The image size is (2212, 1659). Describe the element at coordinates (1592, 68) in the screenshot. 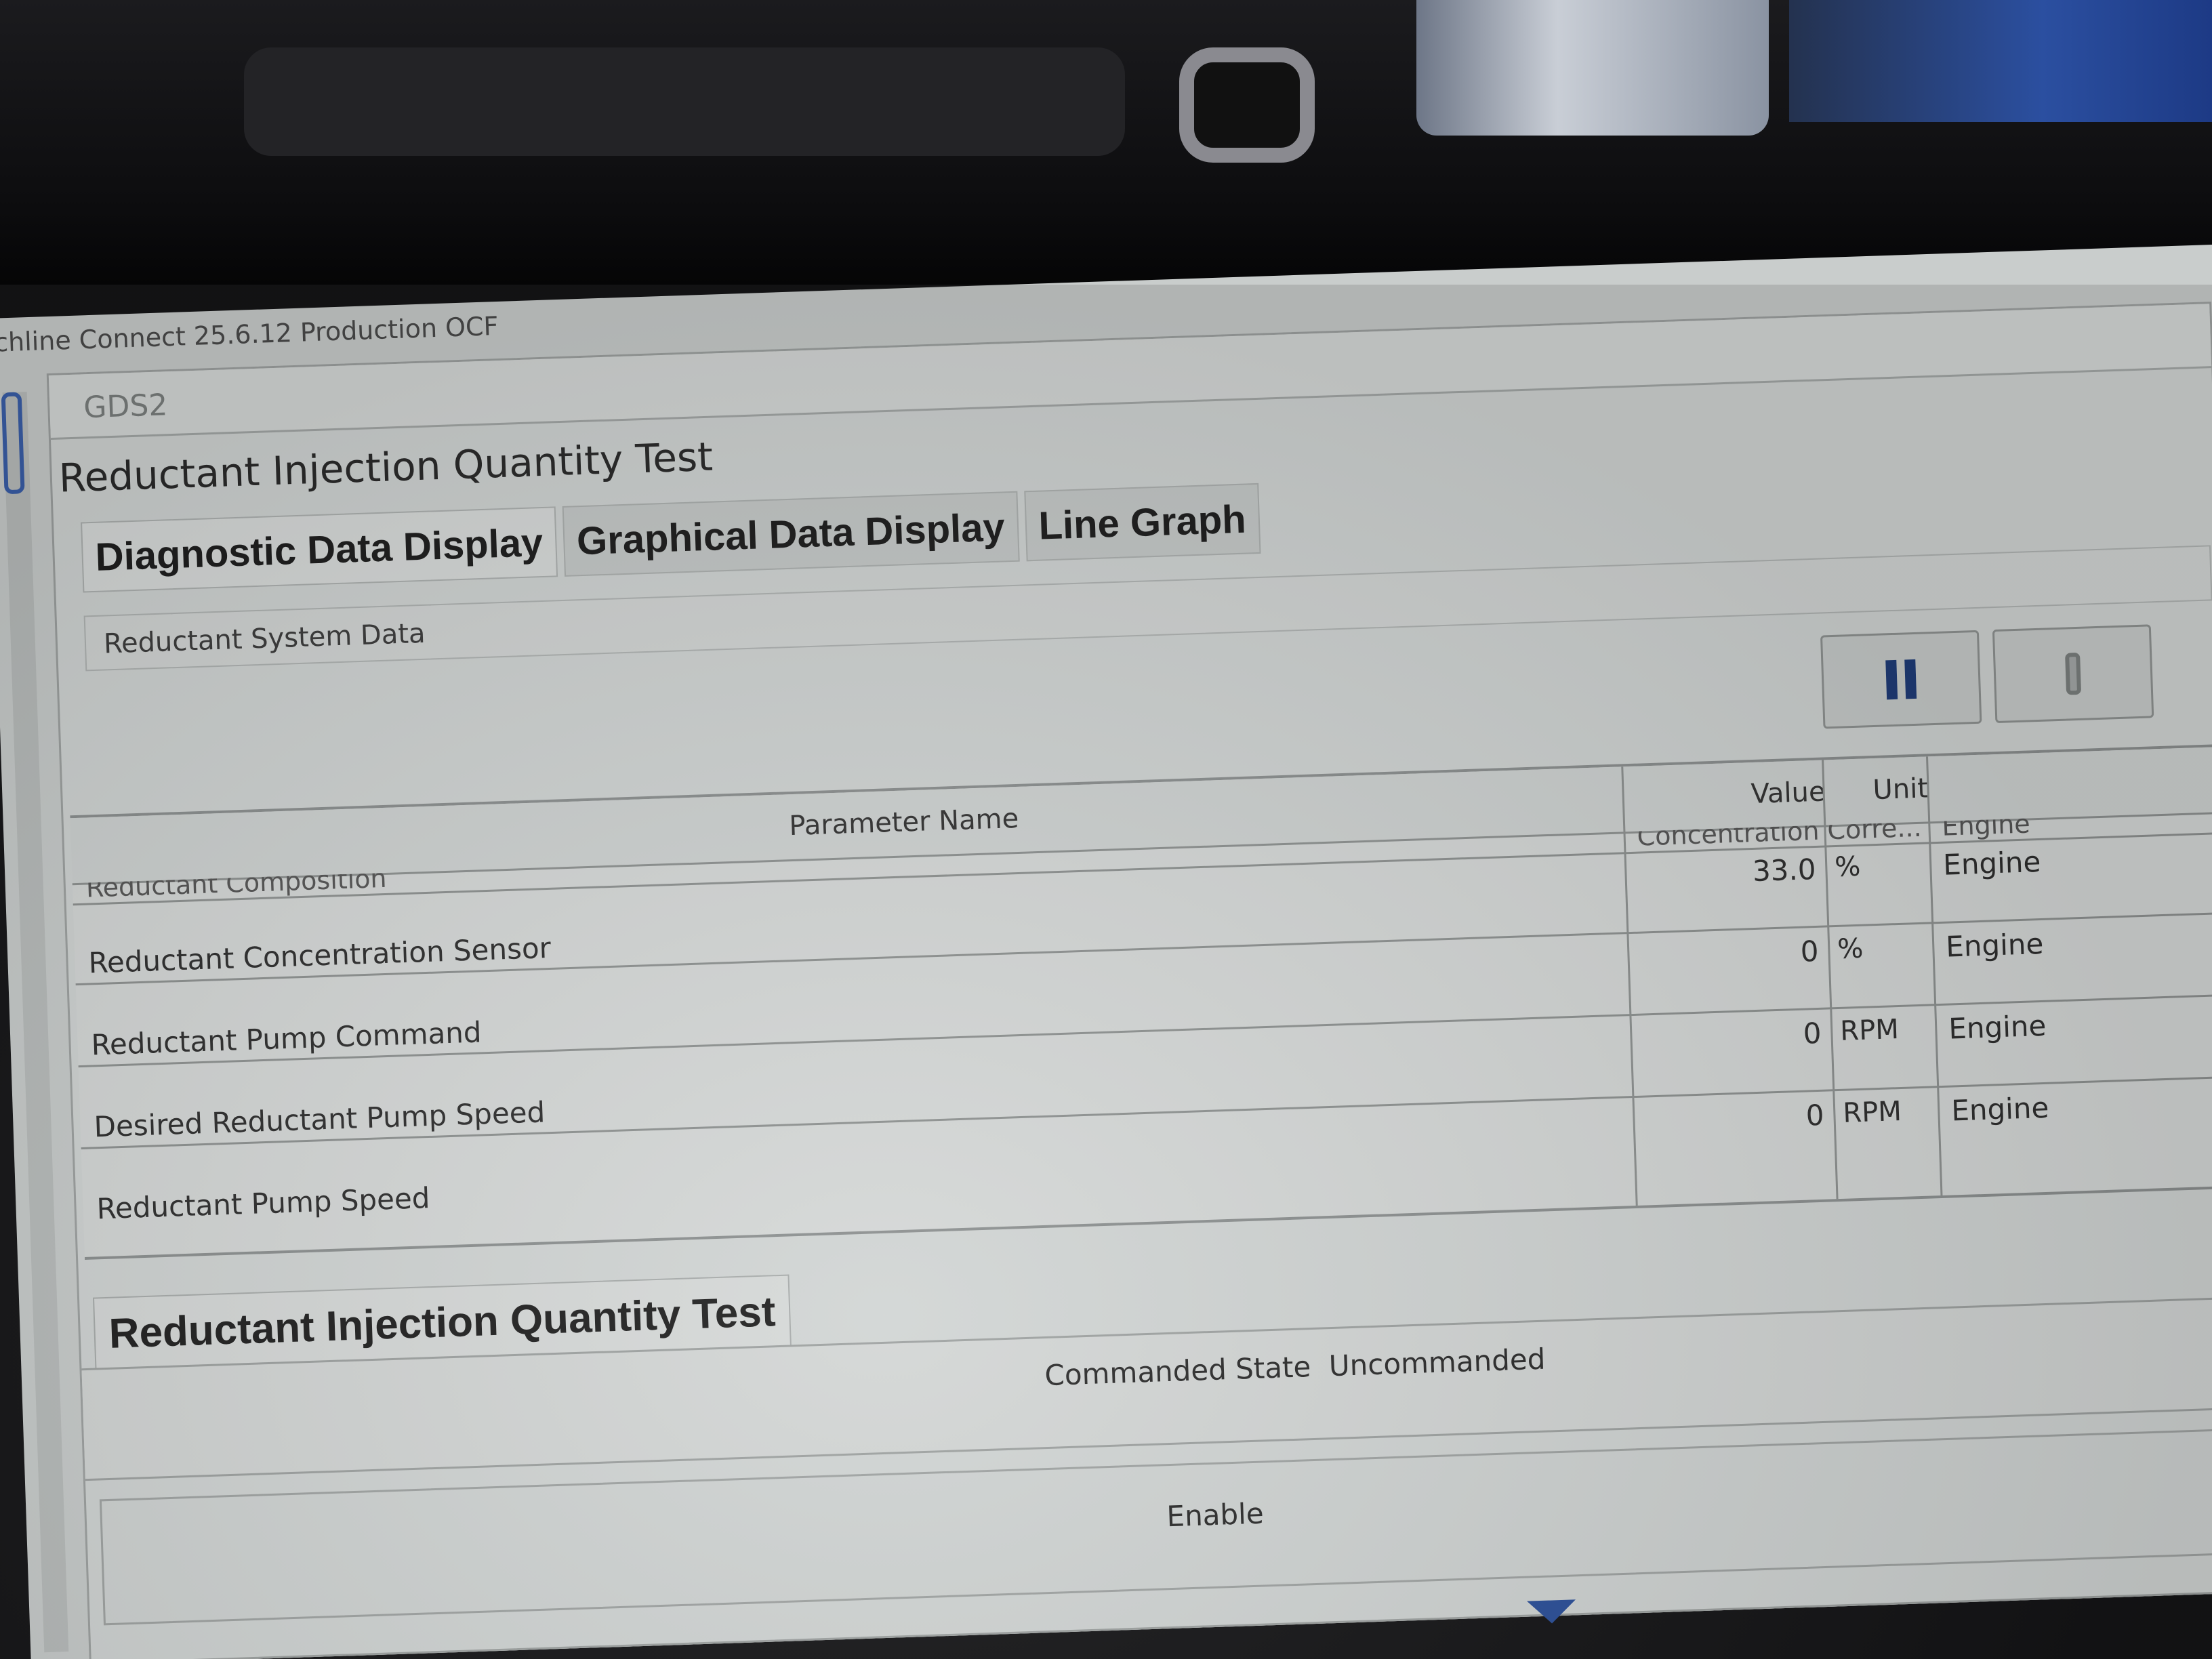

I see `background-window` at that location.